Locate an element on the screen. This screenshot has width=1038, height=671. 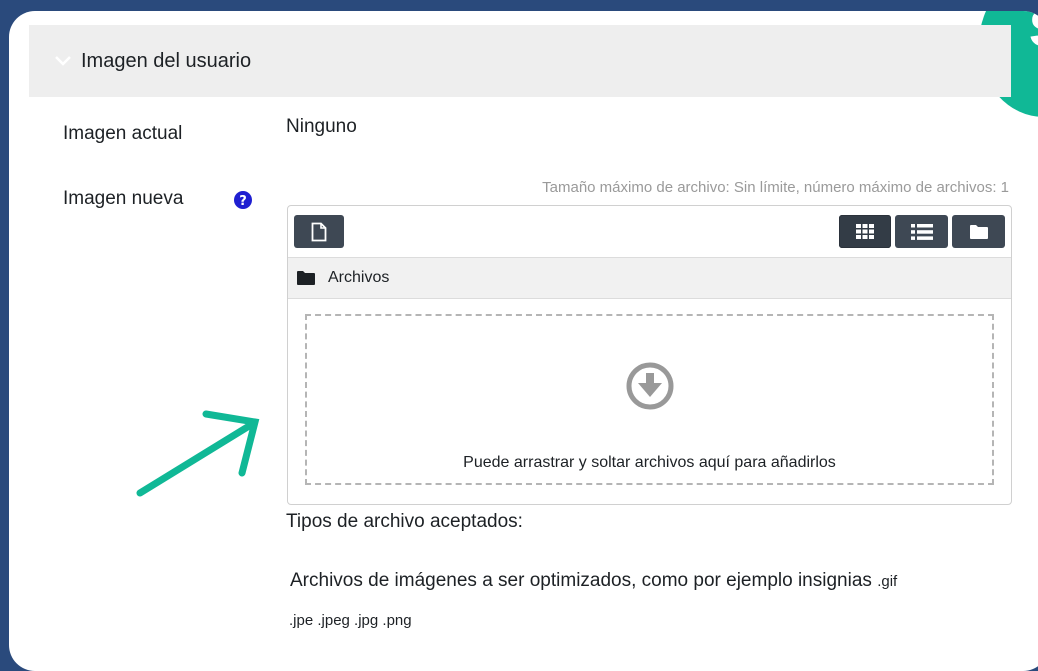
download-icon is located at coordinates (650, 386).